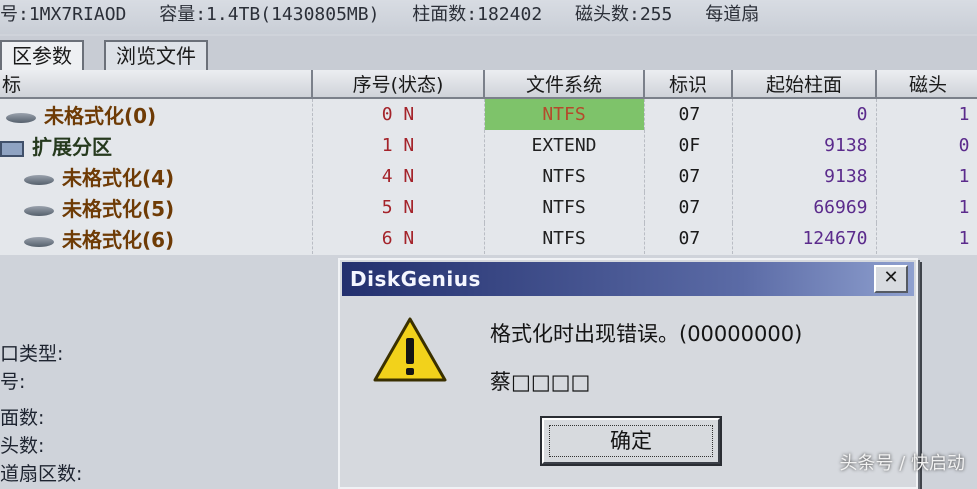 Image resolution: width=977 pixels, height=489 pixels. What do you see at coordinates (540, 382) in the screenshot?
I see `error-detail: 蔡□□□□` at bounding box center [540, 382].